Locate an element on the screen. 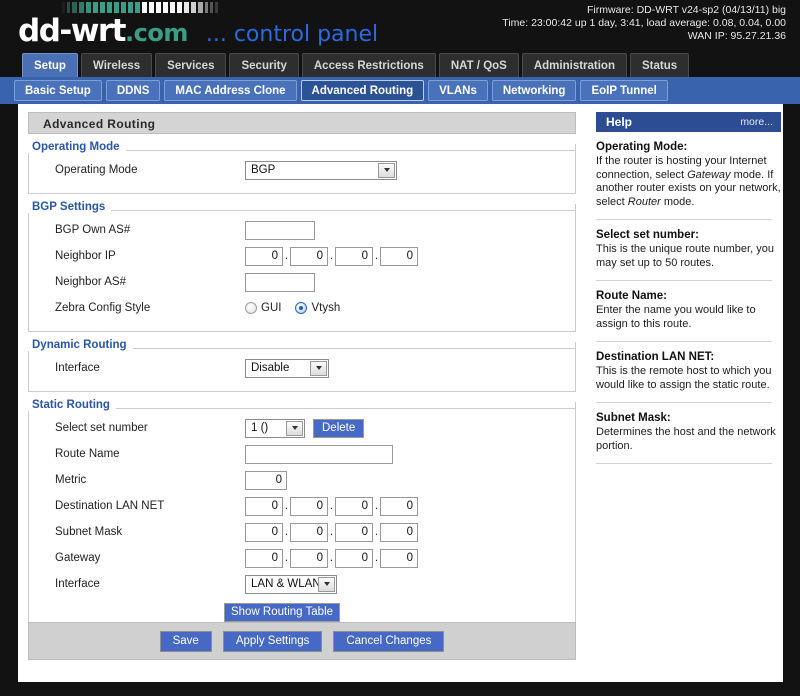 The image size is (800, 696). neighbor-as-input is located at coordinates (280, 282).